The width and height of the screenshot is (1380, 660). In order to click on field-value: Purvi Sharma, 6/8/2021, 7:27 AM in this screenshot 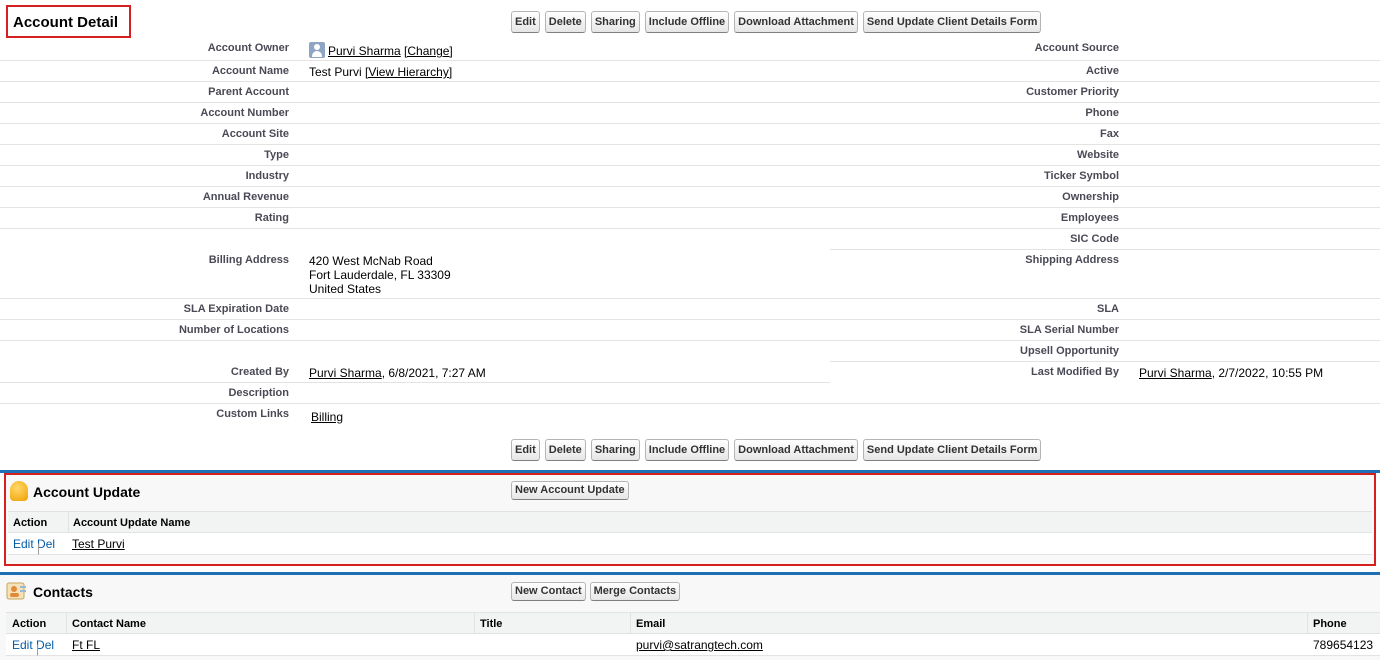, I will do `click(397, 373)`.